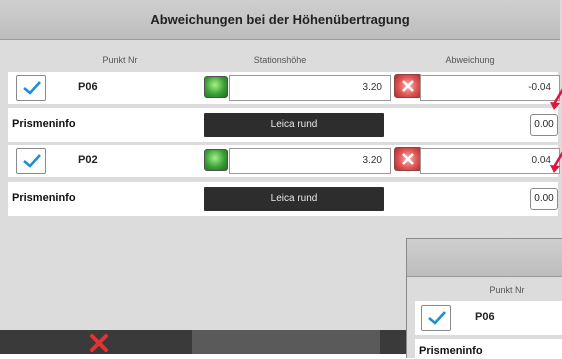  What do you see at coordinates (490, 161) in the screenshot?
I see `deviation-field: 0.04` at bounding box center [490, 161].